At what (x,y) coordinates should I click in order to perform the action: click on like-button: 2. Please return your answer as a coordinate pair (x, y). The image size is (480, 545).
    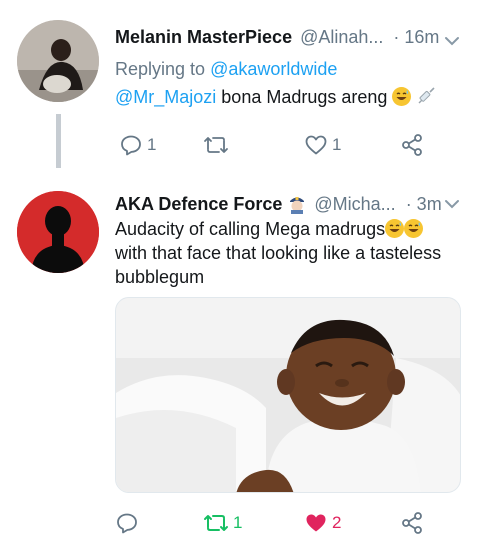
    Looking at the image, I should click on (322, 523).